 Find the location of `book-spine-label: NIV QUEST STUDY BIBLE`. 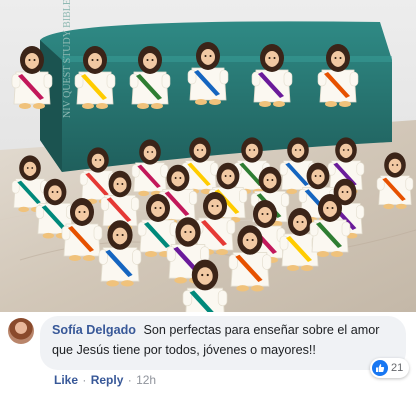

book-spine-label: NIV QUEST STUDY BIBLE is located at coordinates (67, 59).